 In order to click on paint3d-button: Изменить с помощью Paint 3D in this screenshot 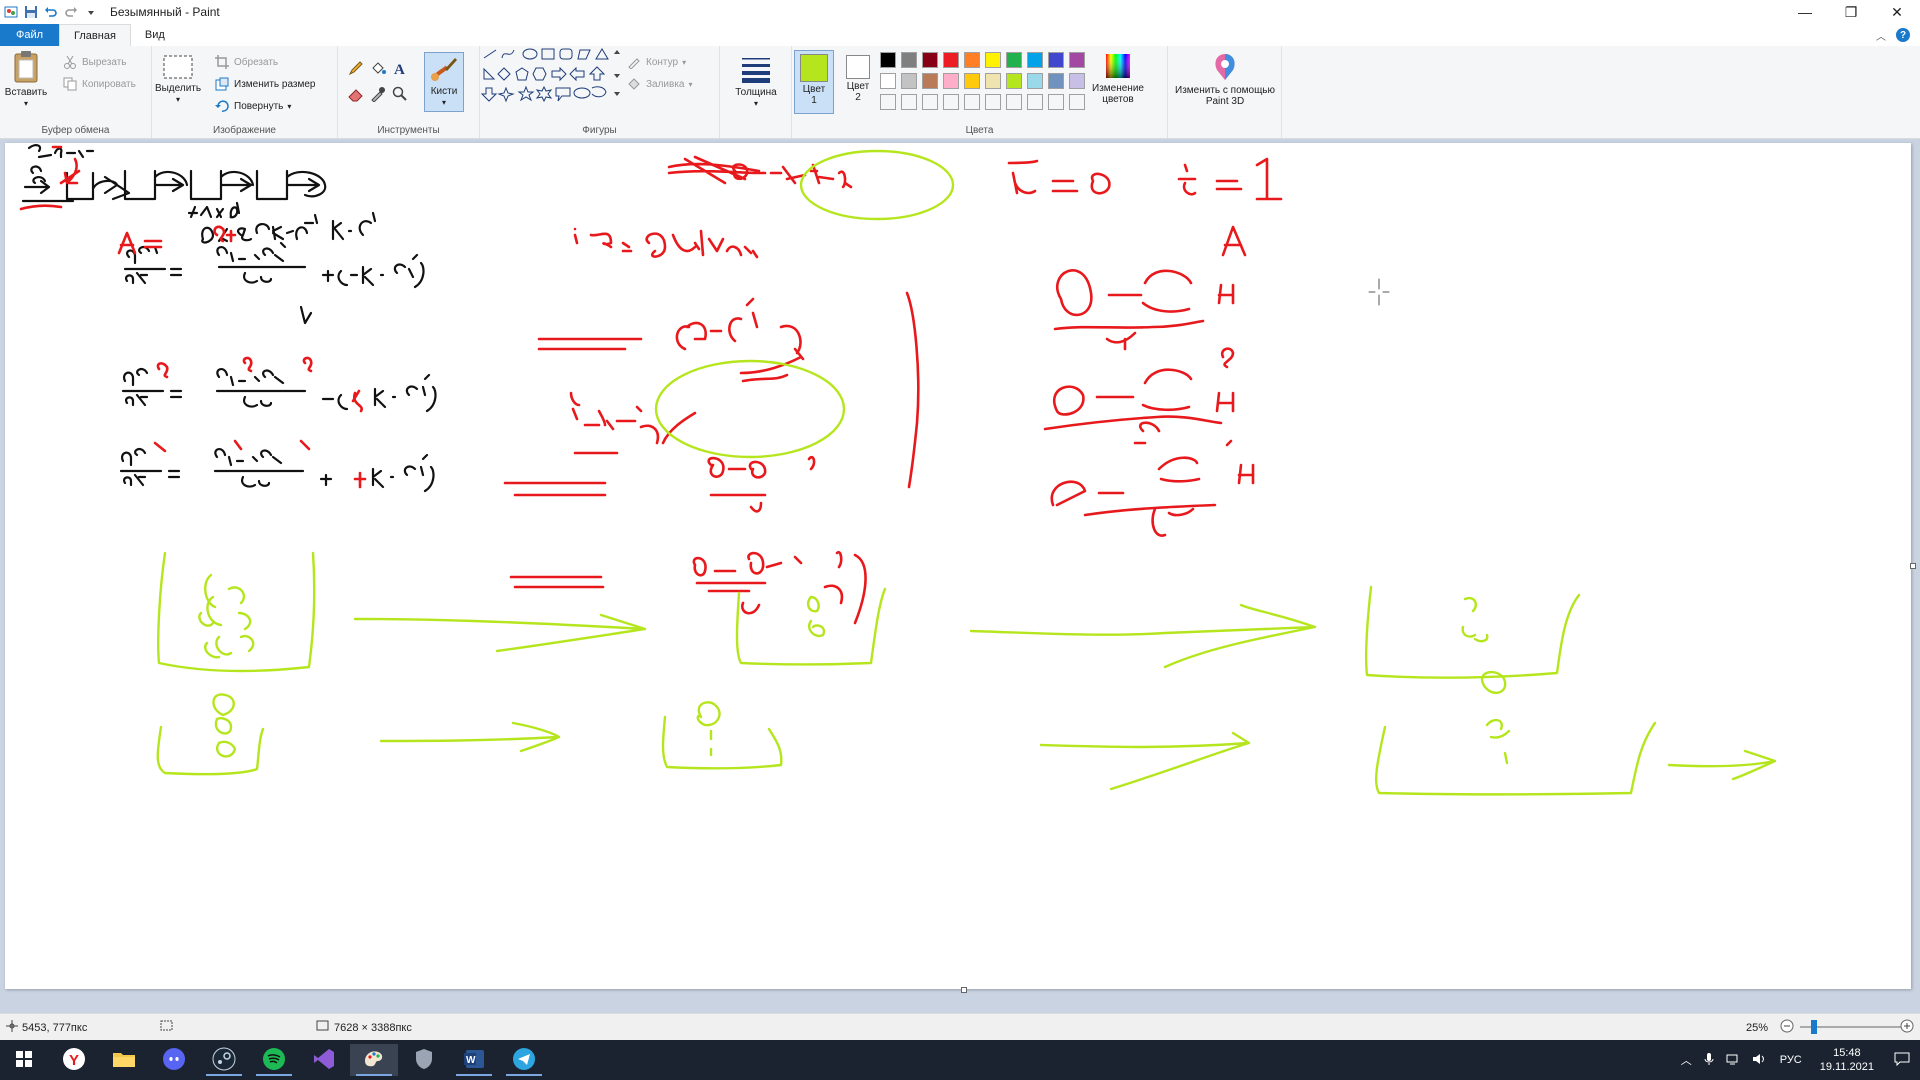, I will do `click(1225, 79)`.